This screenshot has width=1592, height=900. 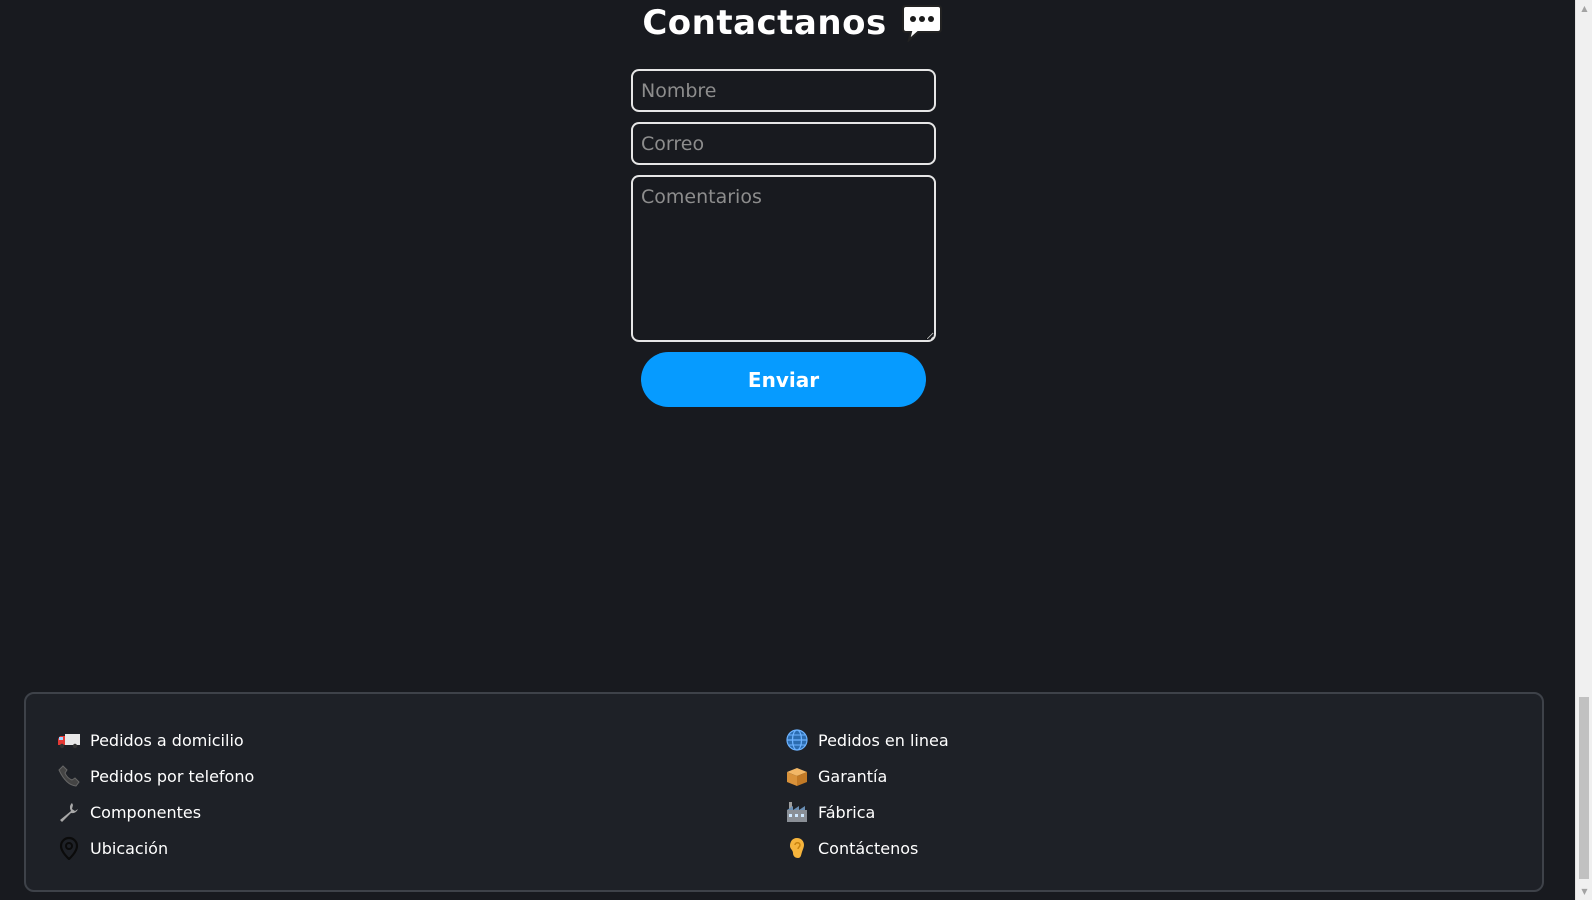 What do you see at coordinates (1584, 891) in the screenshot?
I see `scroll-down-arrow-icon: ▼` at bounding box center [1584, 891].